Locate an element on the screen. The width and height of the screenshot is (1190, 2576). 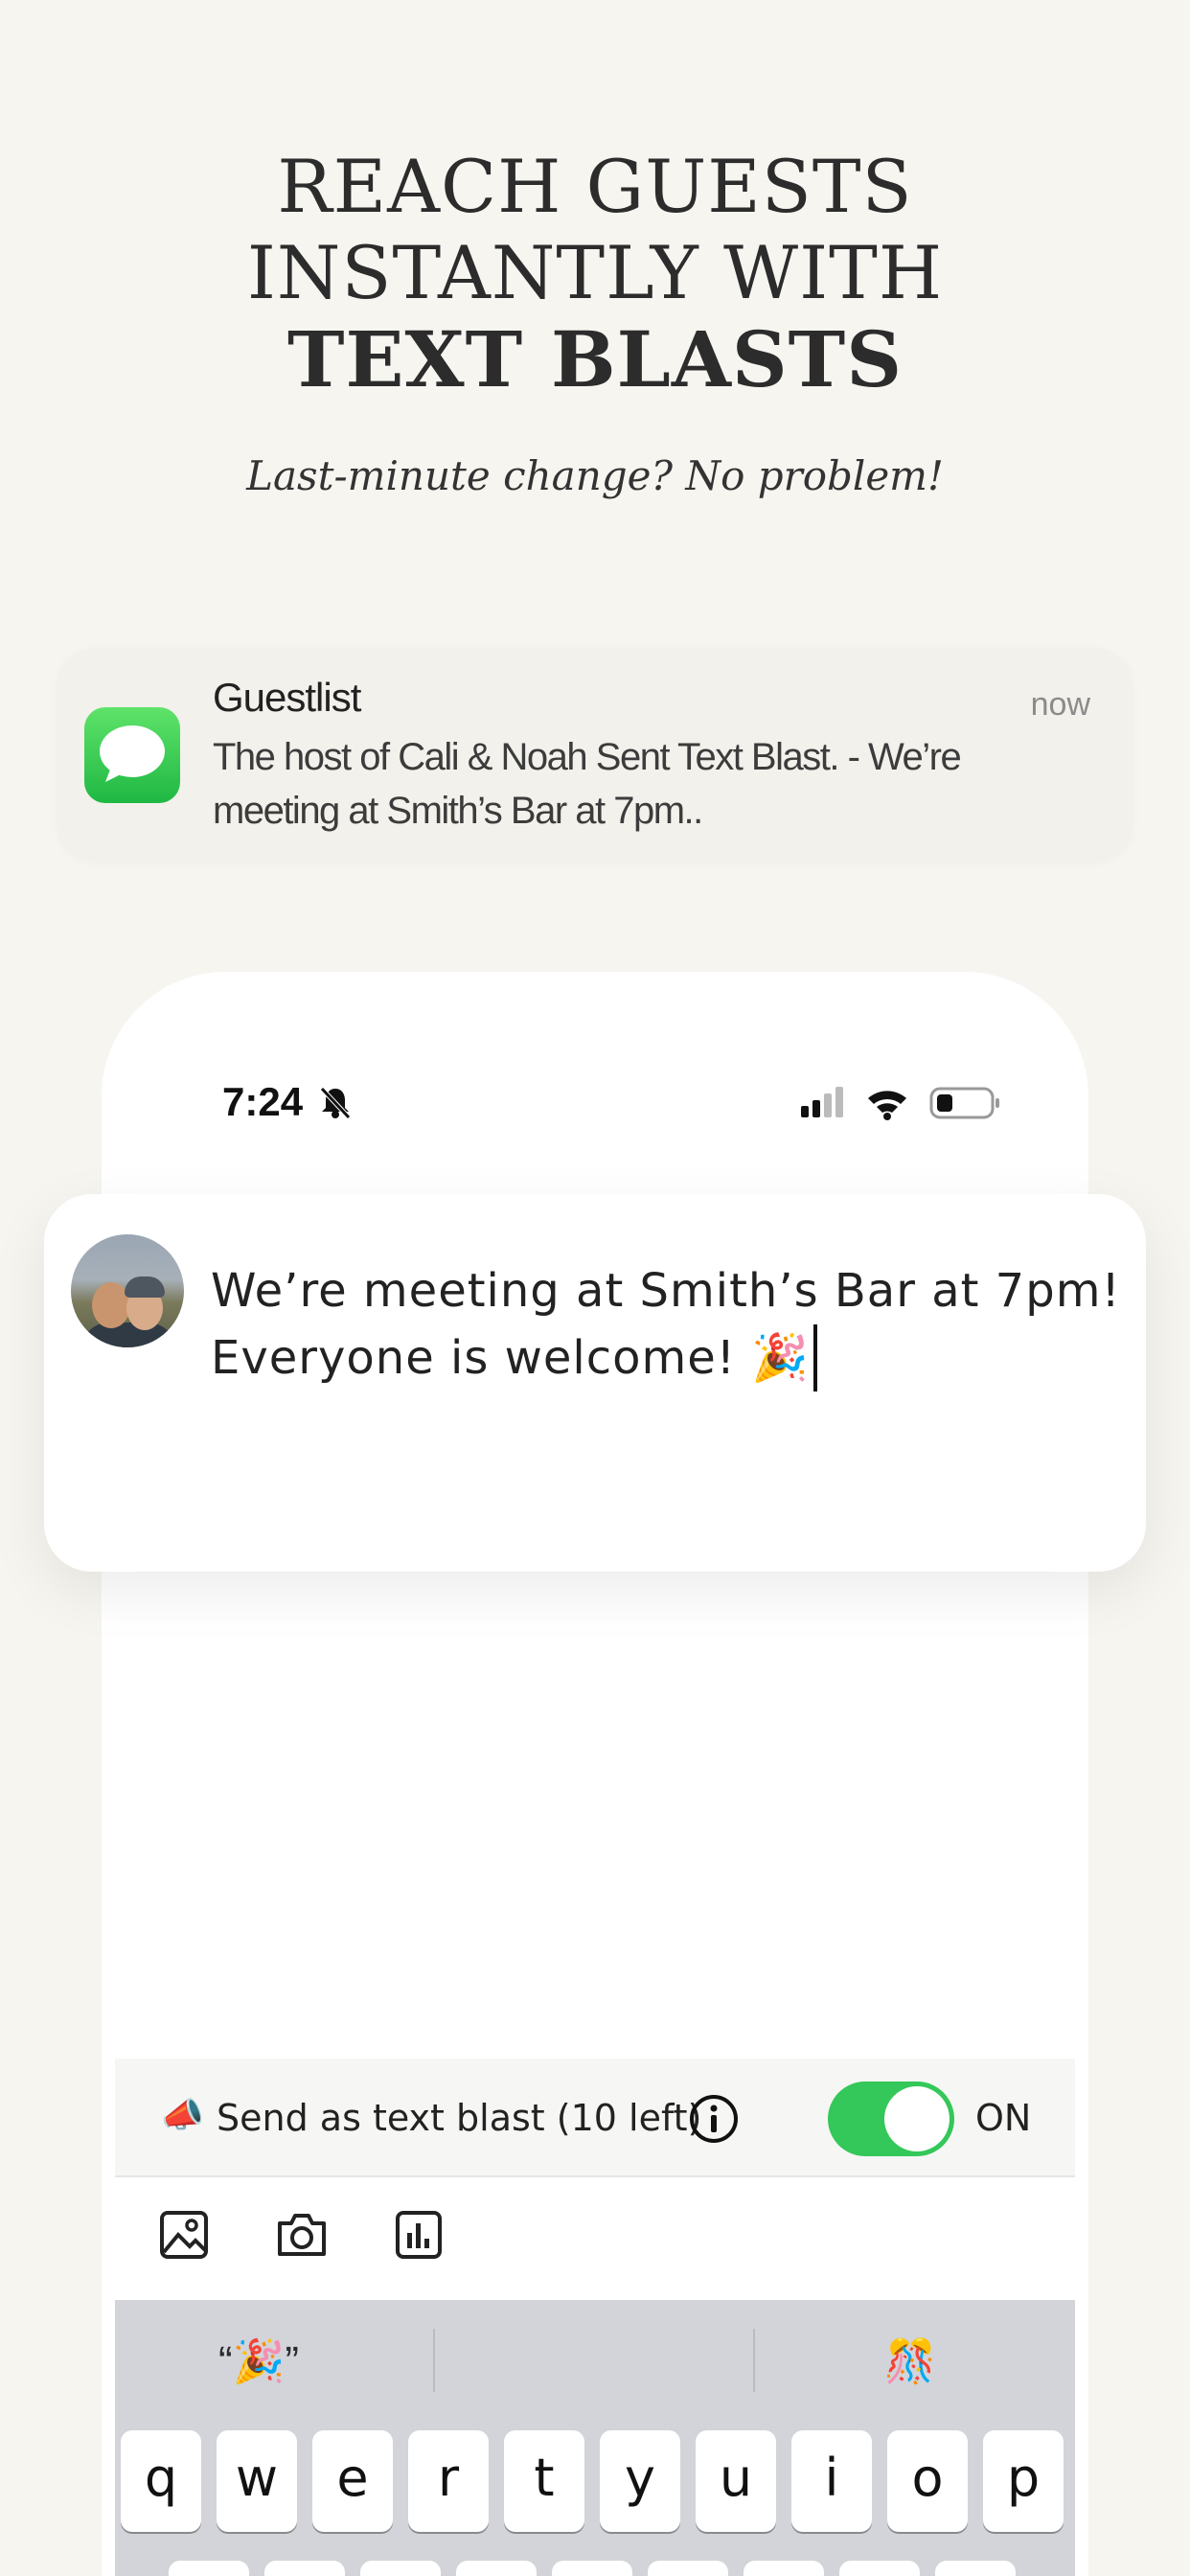
key-u: u is located at coordinates (736, 2481).